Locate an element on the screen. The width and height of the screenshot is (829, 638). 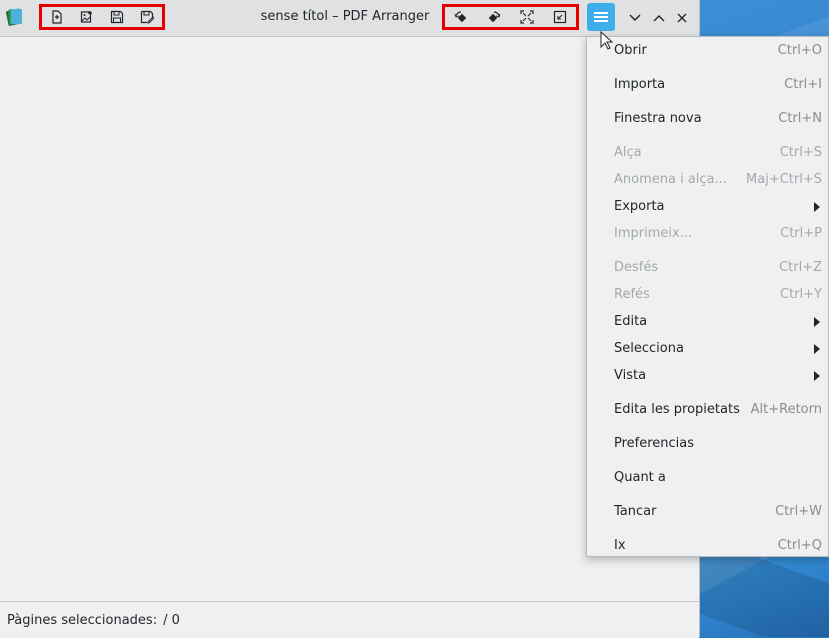
pdf-arranger-app-icon is located at coordinates (14, 17).